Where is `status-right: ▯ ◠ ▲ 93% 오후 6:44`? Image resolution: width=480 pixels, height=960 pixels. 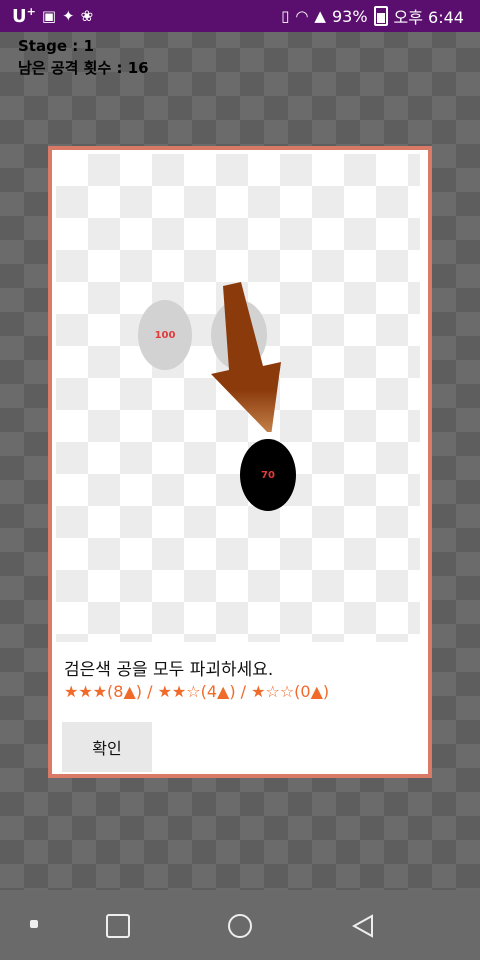 status-right: ▯ ◠ ▲ 93% 오후 6:44 is located at coordinates (380, 16).